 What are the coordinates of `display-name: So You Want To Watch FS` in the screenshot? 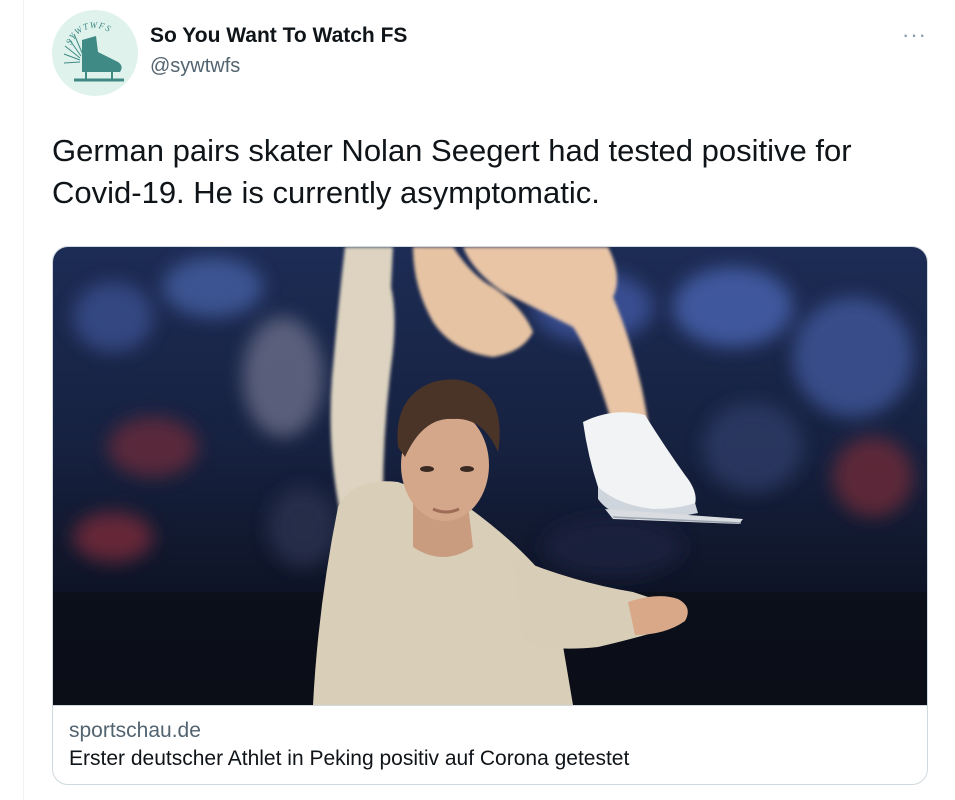 It's located at (278, 36).